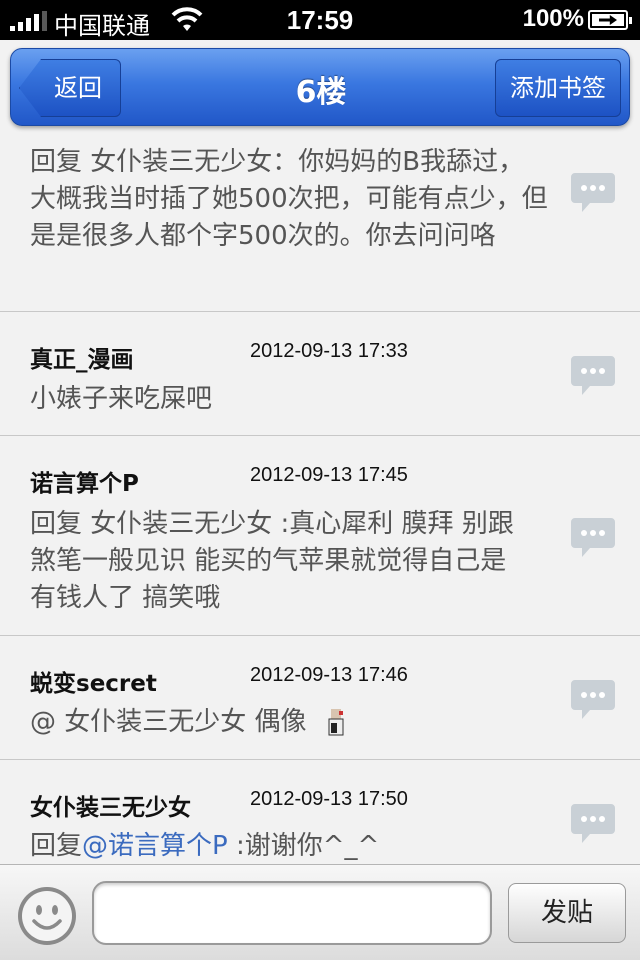 This screenshot has height=960, width=640. Describe the element at coordinates (558, 88) in the screenshot. I see `add-bookmark-button: 添加书签` at that location.